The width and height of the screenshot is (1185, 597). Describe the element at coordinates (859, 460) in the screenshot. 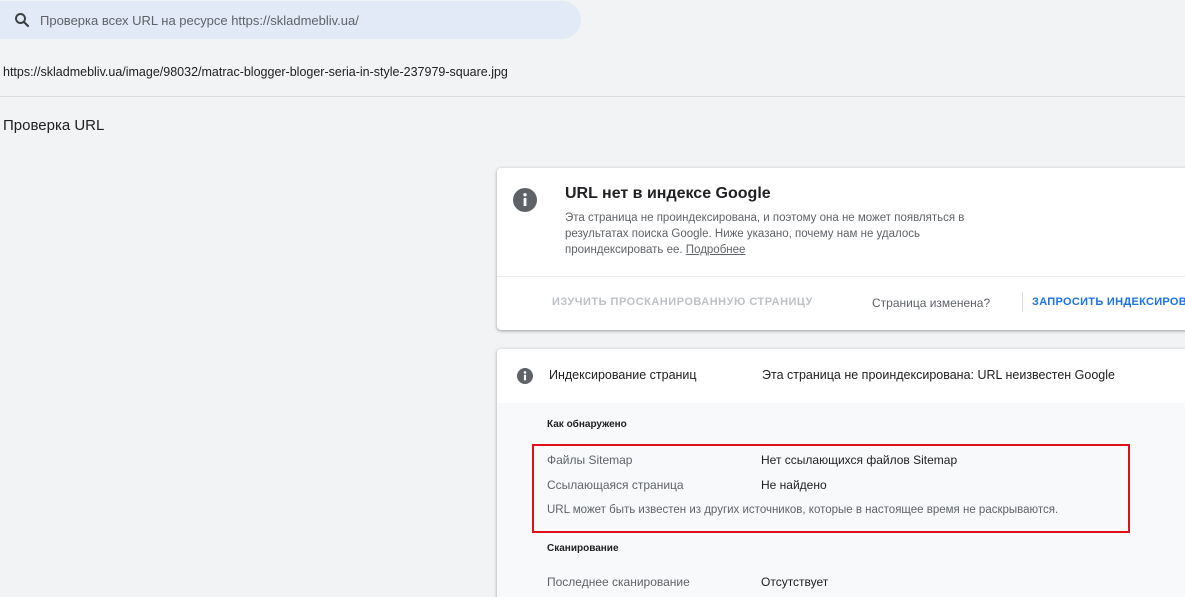

I see `sitemaps-value: Нет ссылающихся файлов Sitemap` at that location.